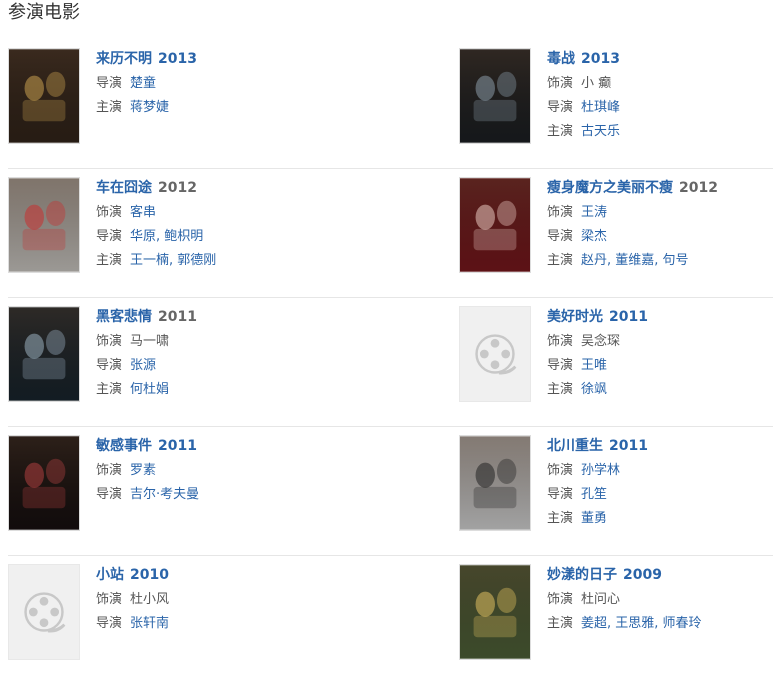  What do you see at coordinates (594, 236) in the screenshot?
I see `credit-name-link: 梁杰` at bounding box center [594, 236].